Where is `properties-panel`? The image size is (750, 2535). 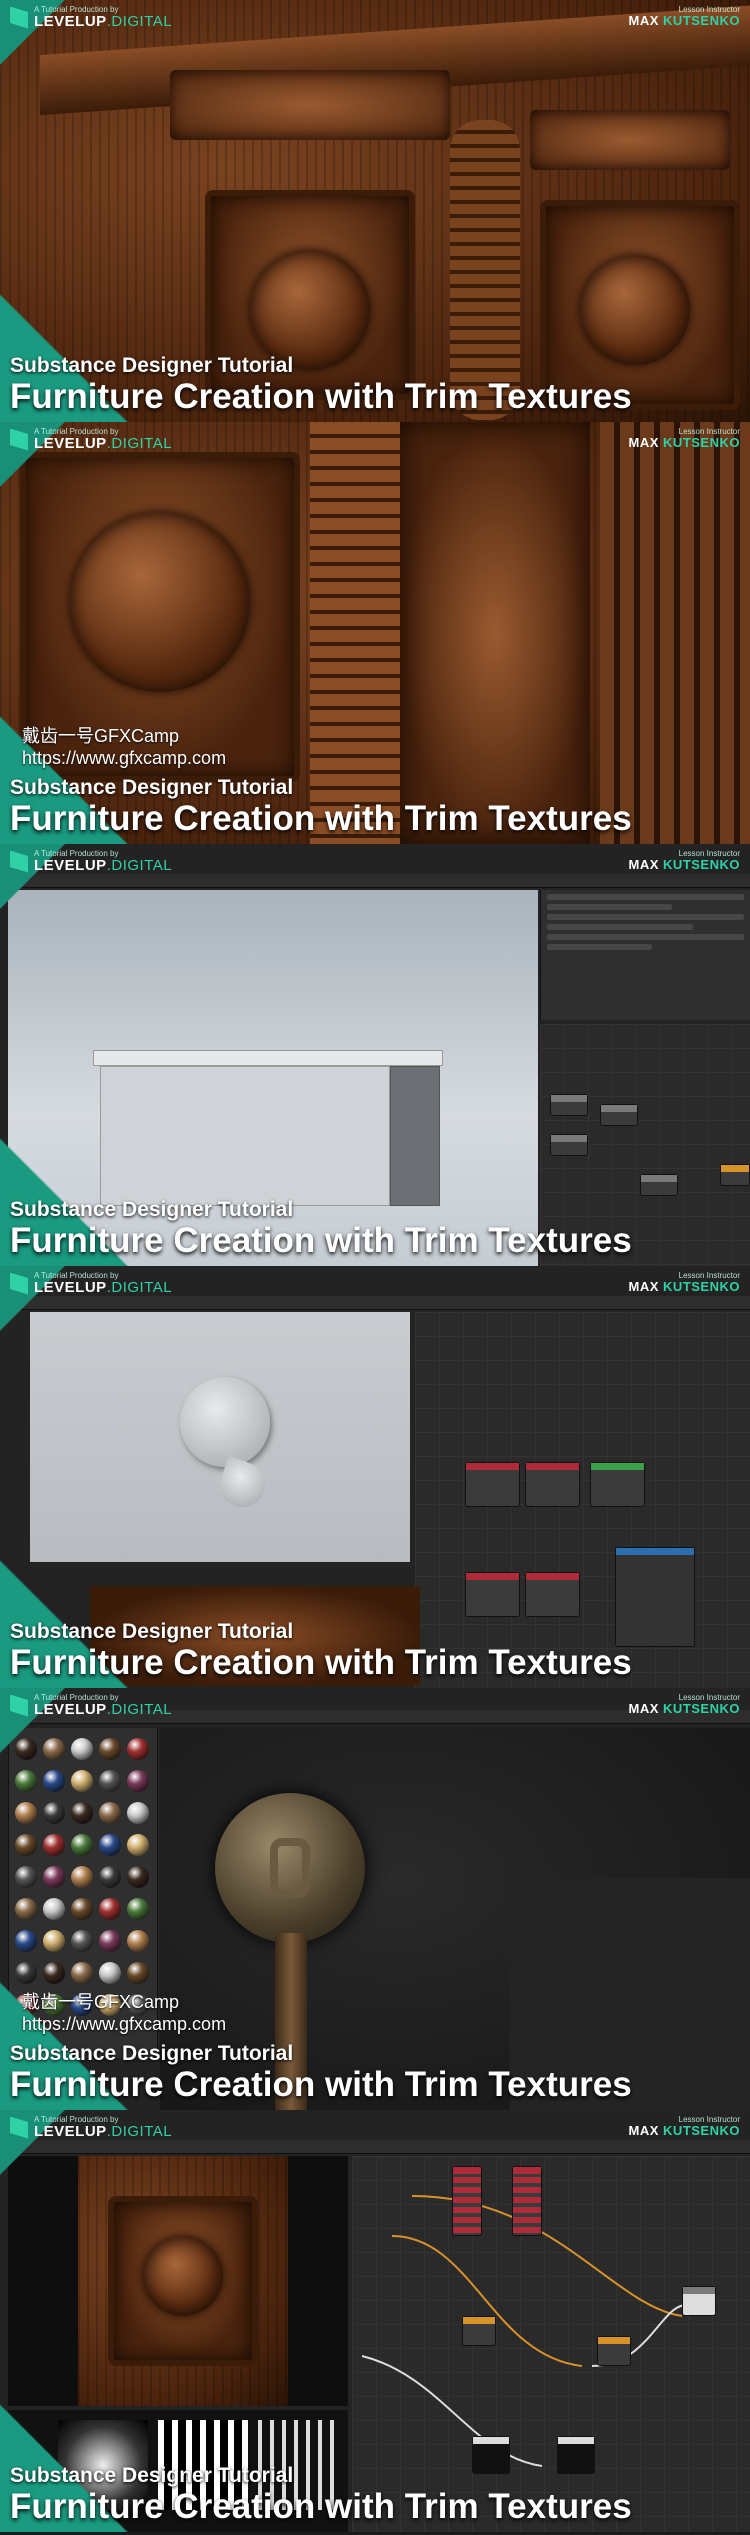 properties-panel is located at coordinates (645, 955).